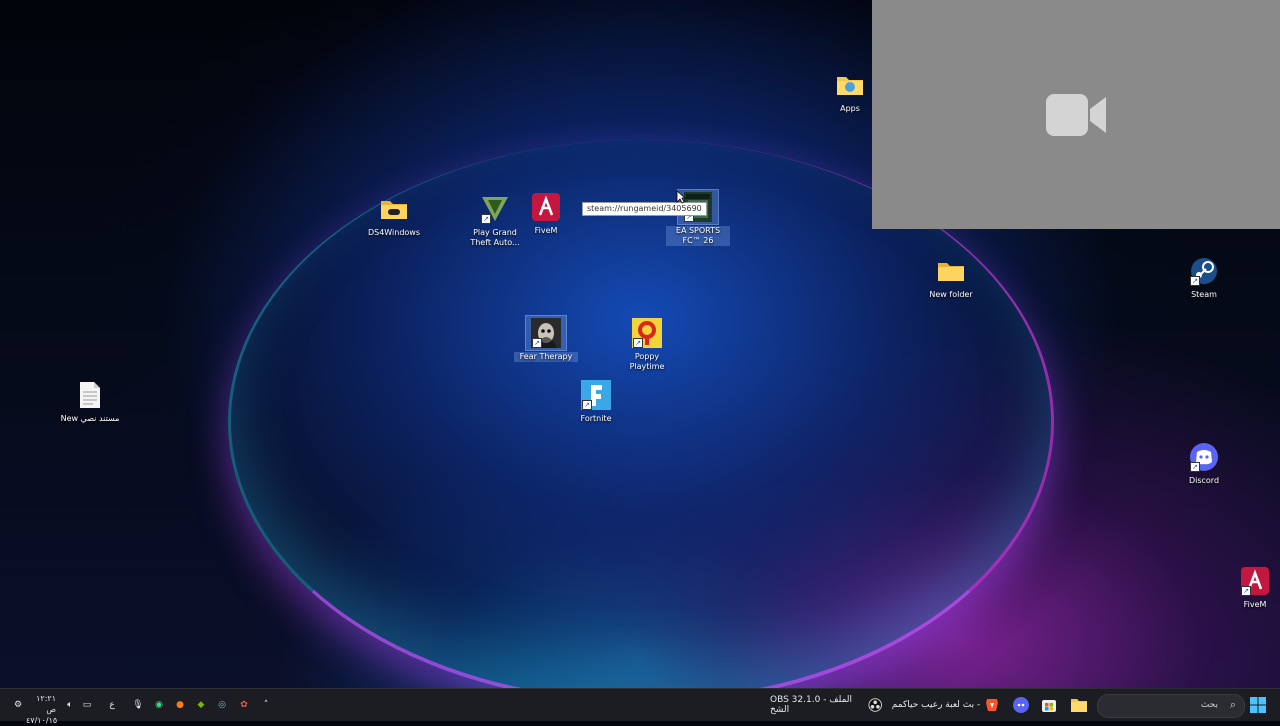  What do you see at coordinates (1079, 705) in the screenshot?
I see `file-explorer-icon` at bounding box center [1079, 705].